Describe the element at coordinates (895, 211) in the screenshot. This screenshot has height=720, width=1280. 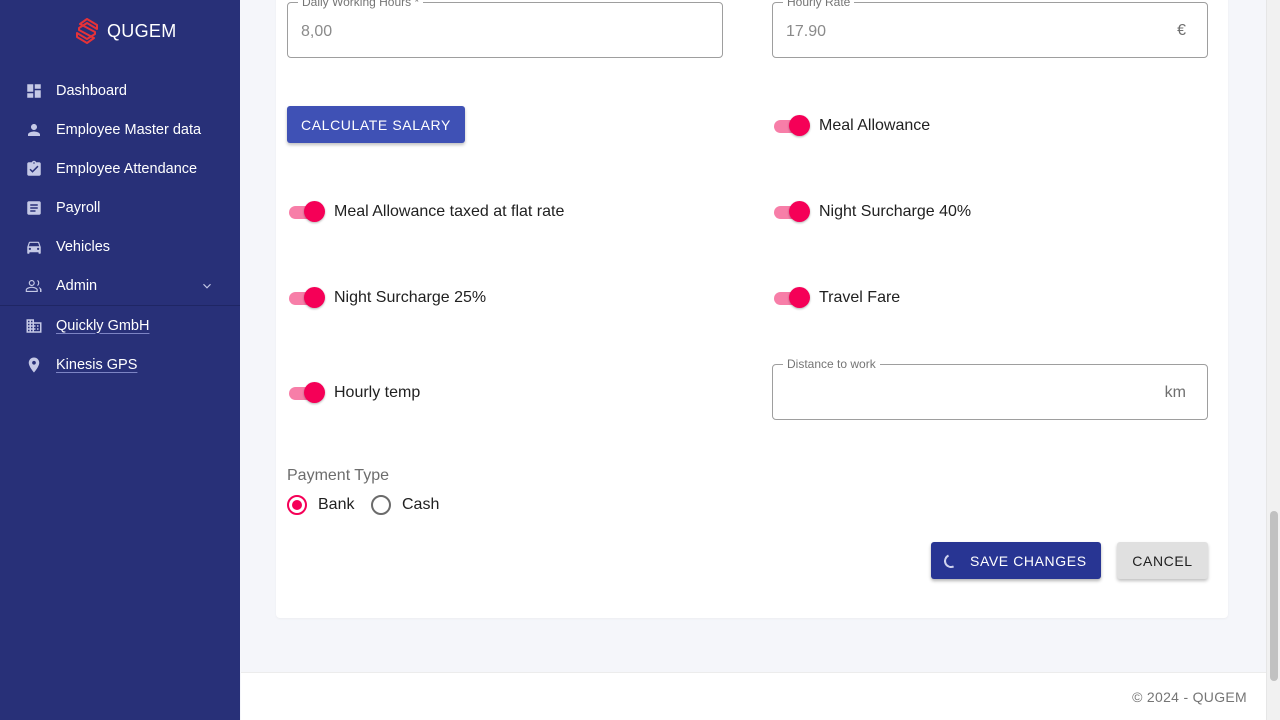
I see `toggle-label: Night Surcharge 40%` at that location.